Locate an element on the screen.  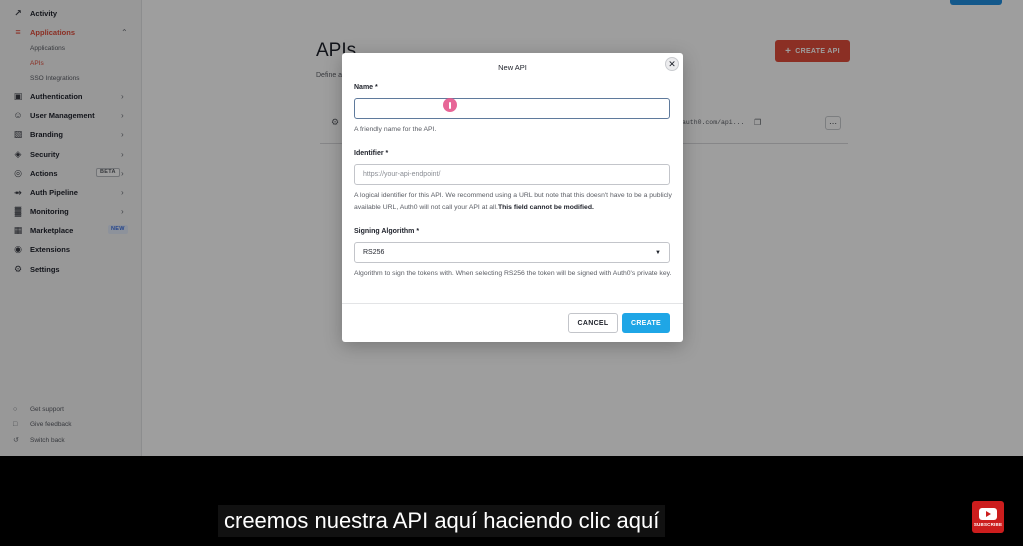
identifier-input: https://your-api-endpoint/ is located at coordinates (512, 174).